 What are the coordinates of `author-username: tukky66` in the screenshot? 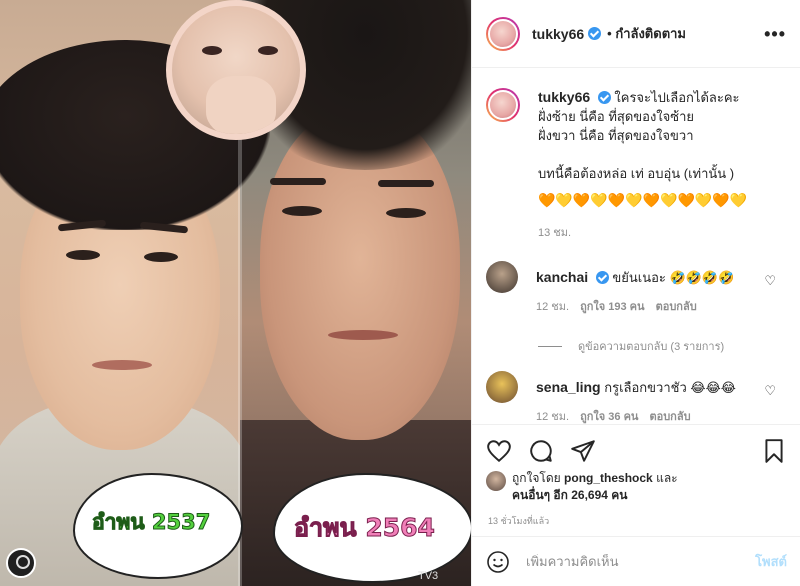 It's located at (558, 34).